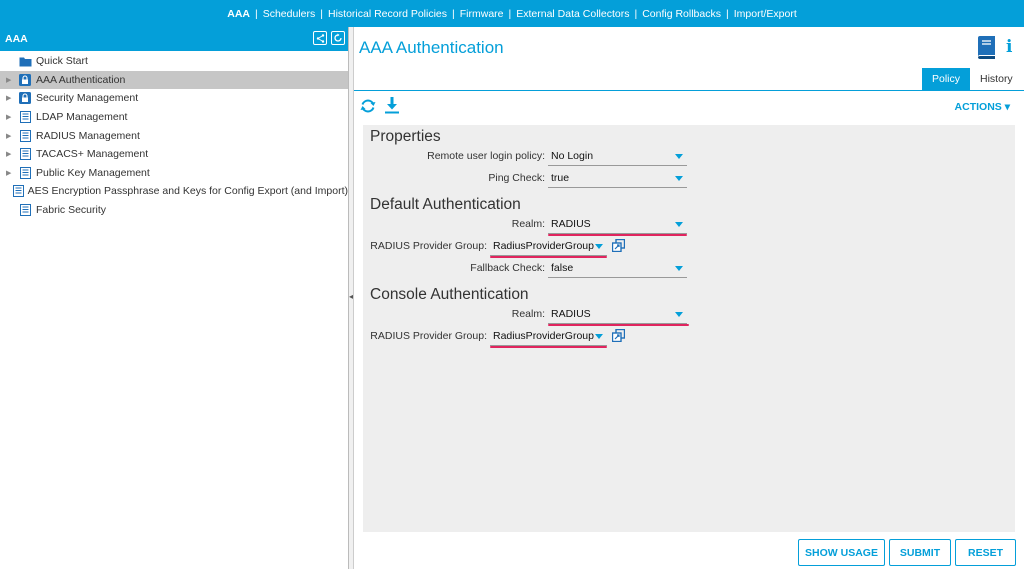 The height and width of the screenshot is (569, 1024). Describe the element at coordinates (87, 98) in the screenshot. I see `tree-item-label: Security Management` at that location.